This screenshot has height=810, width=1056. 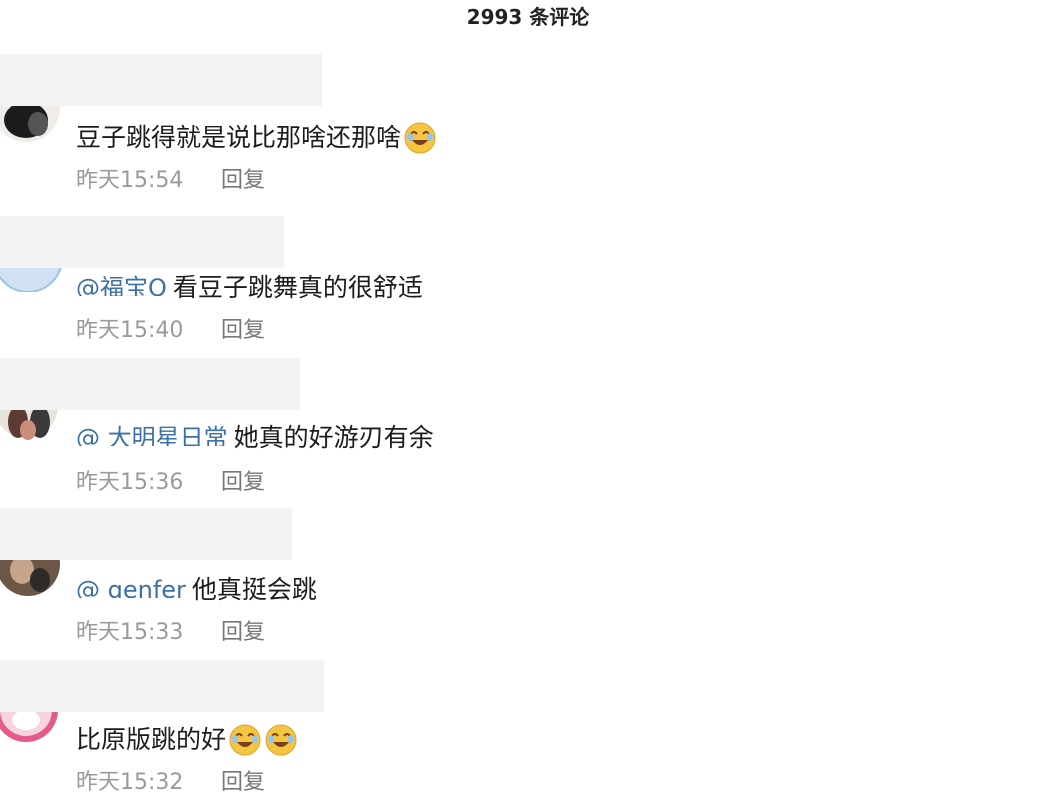 What do you see at coordinates (152, 438) in the screenshot?
I see `mention-link: @ 大明星日常` at bounding box center [152, 438].